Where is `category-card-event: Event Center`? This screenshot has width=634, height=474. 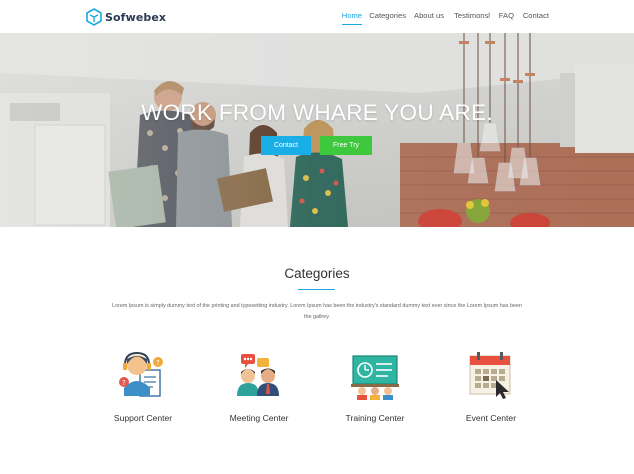
category-card-event: Event Center is located at coordinates (491, 390).